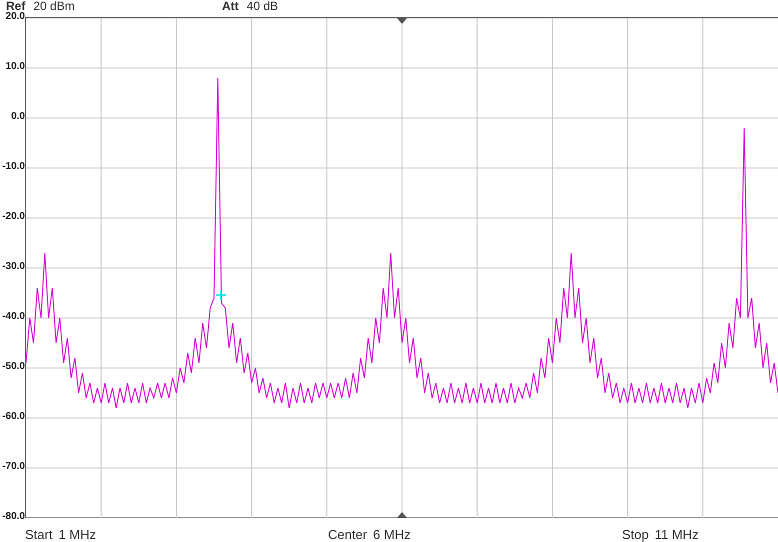 The width and height of the screenshot is (778, 542). Describe the element at coordinates (13, 266) in the screenshot. I see `axis-label: -30.0` at that location.